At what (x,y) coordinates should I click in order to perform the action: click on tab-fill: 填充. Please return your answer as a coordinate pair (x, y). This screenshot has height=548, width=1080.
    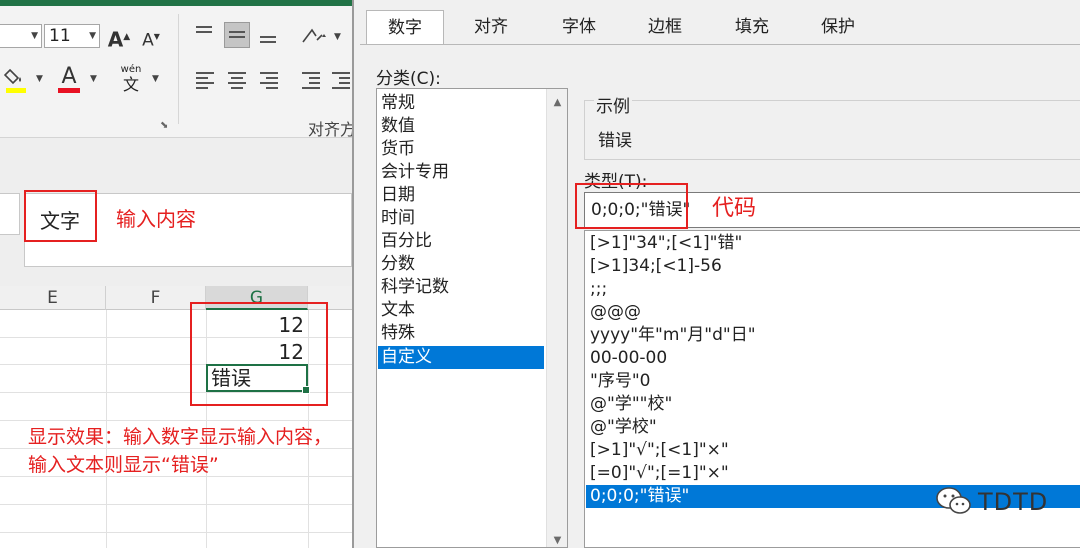
    Looking at the image, I should click on (752, 27).